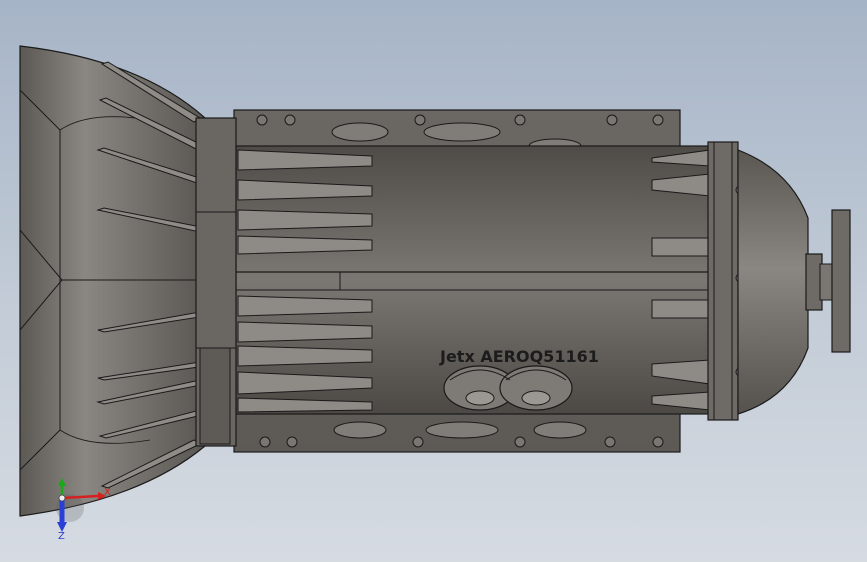 The width and height of the screenshot is (867, 562). I want to click on engraving-text: Jetx AEROQ51161, so click(519, 356).